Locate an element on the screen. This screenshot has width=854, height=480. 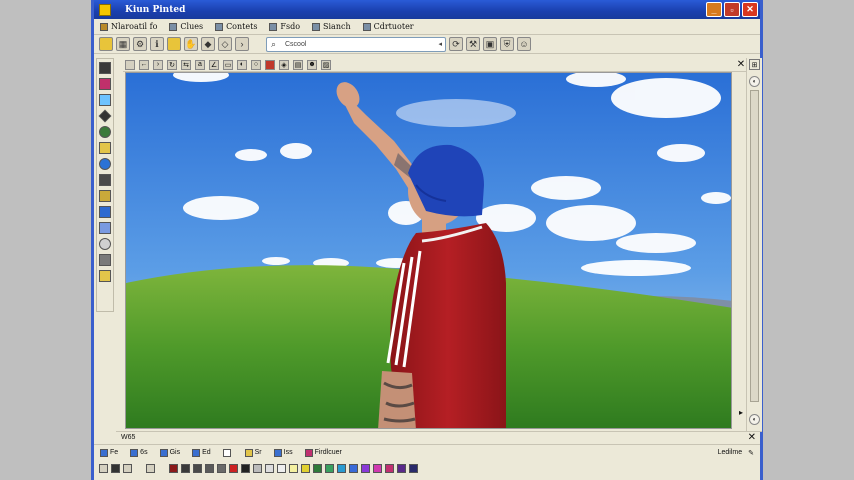
bottom-tab-7: Iss is located at coordinates (287, 452).